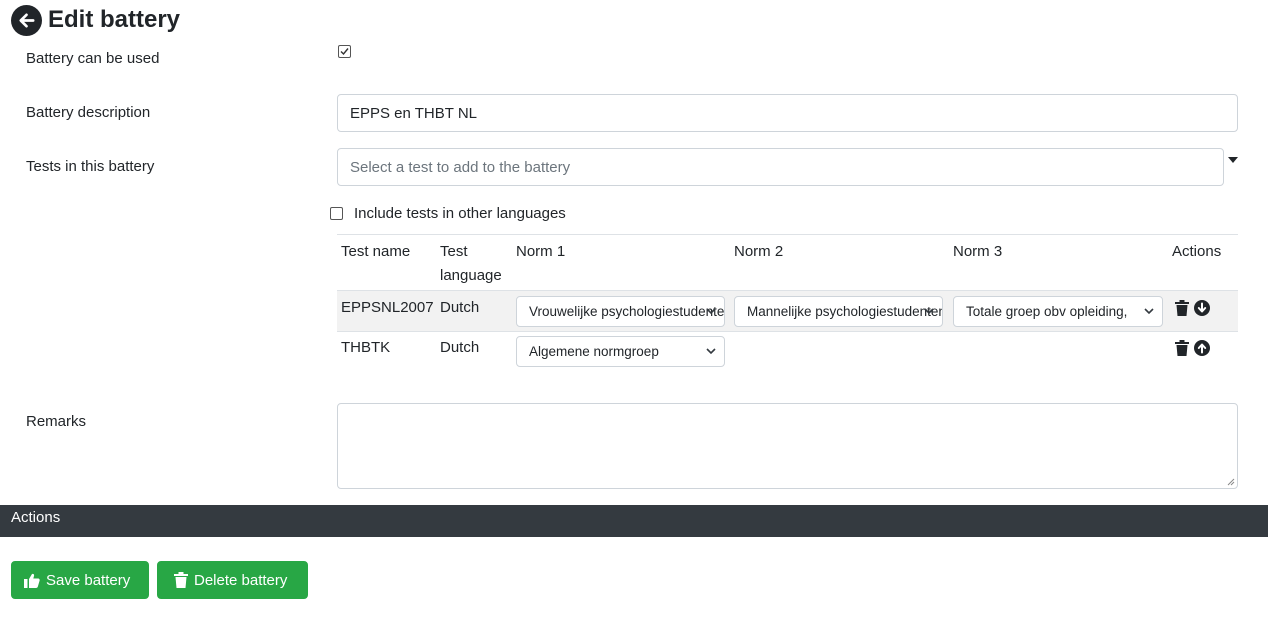  I want to click on delete-battery-button: Delete battery, so click(232, 580).